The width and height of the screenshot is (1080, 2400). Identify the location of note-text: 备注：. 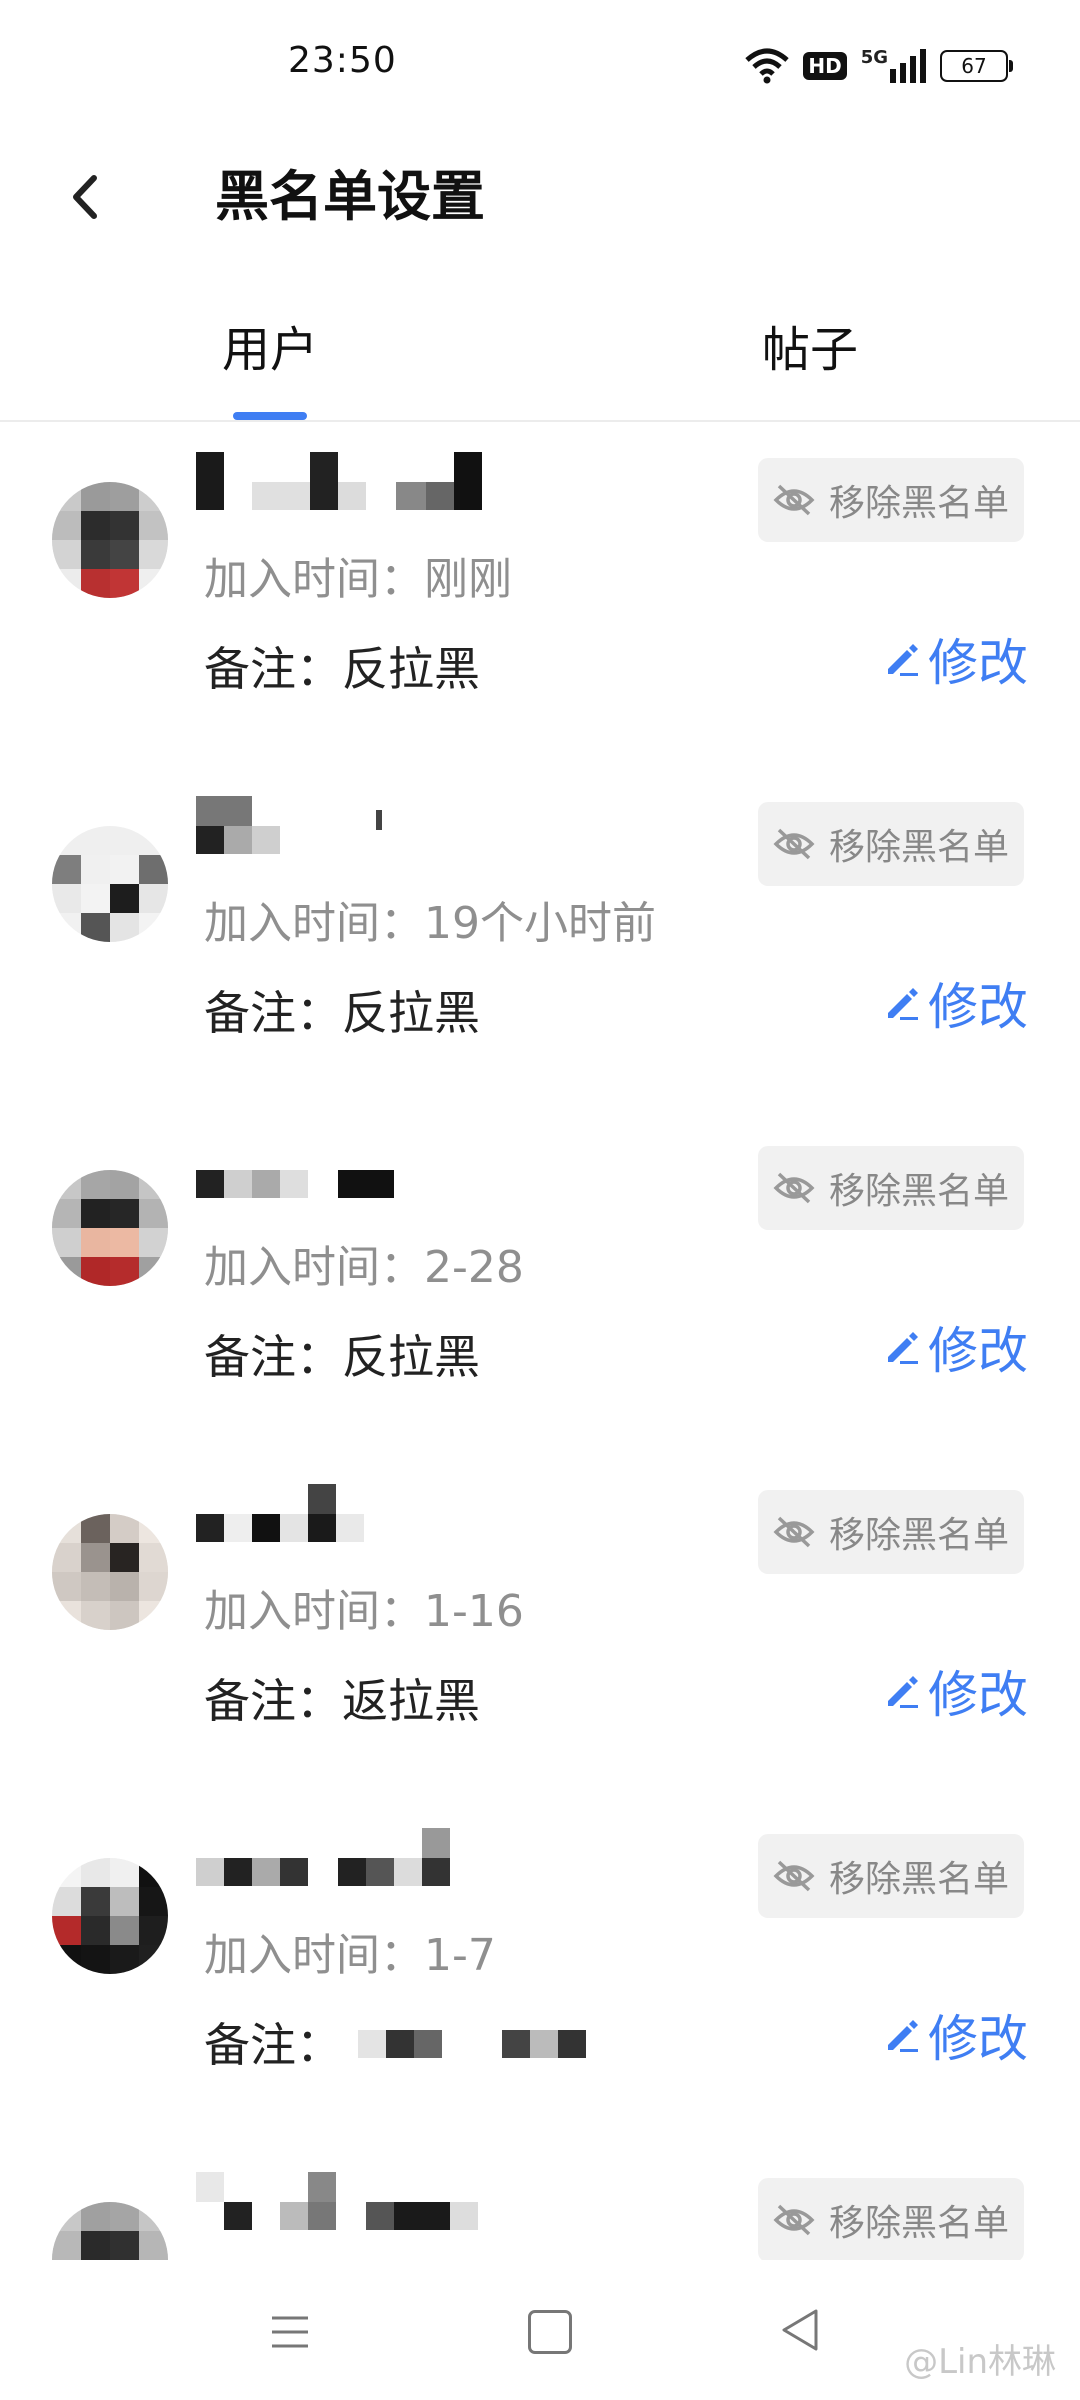
(273, 2045).